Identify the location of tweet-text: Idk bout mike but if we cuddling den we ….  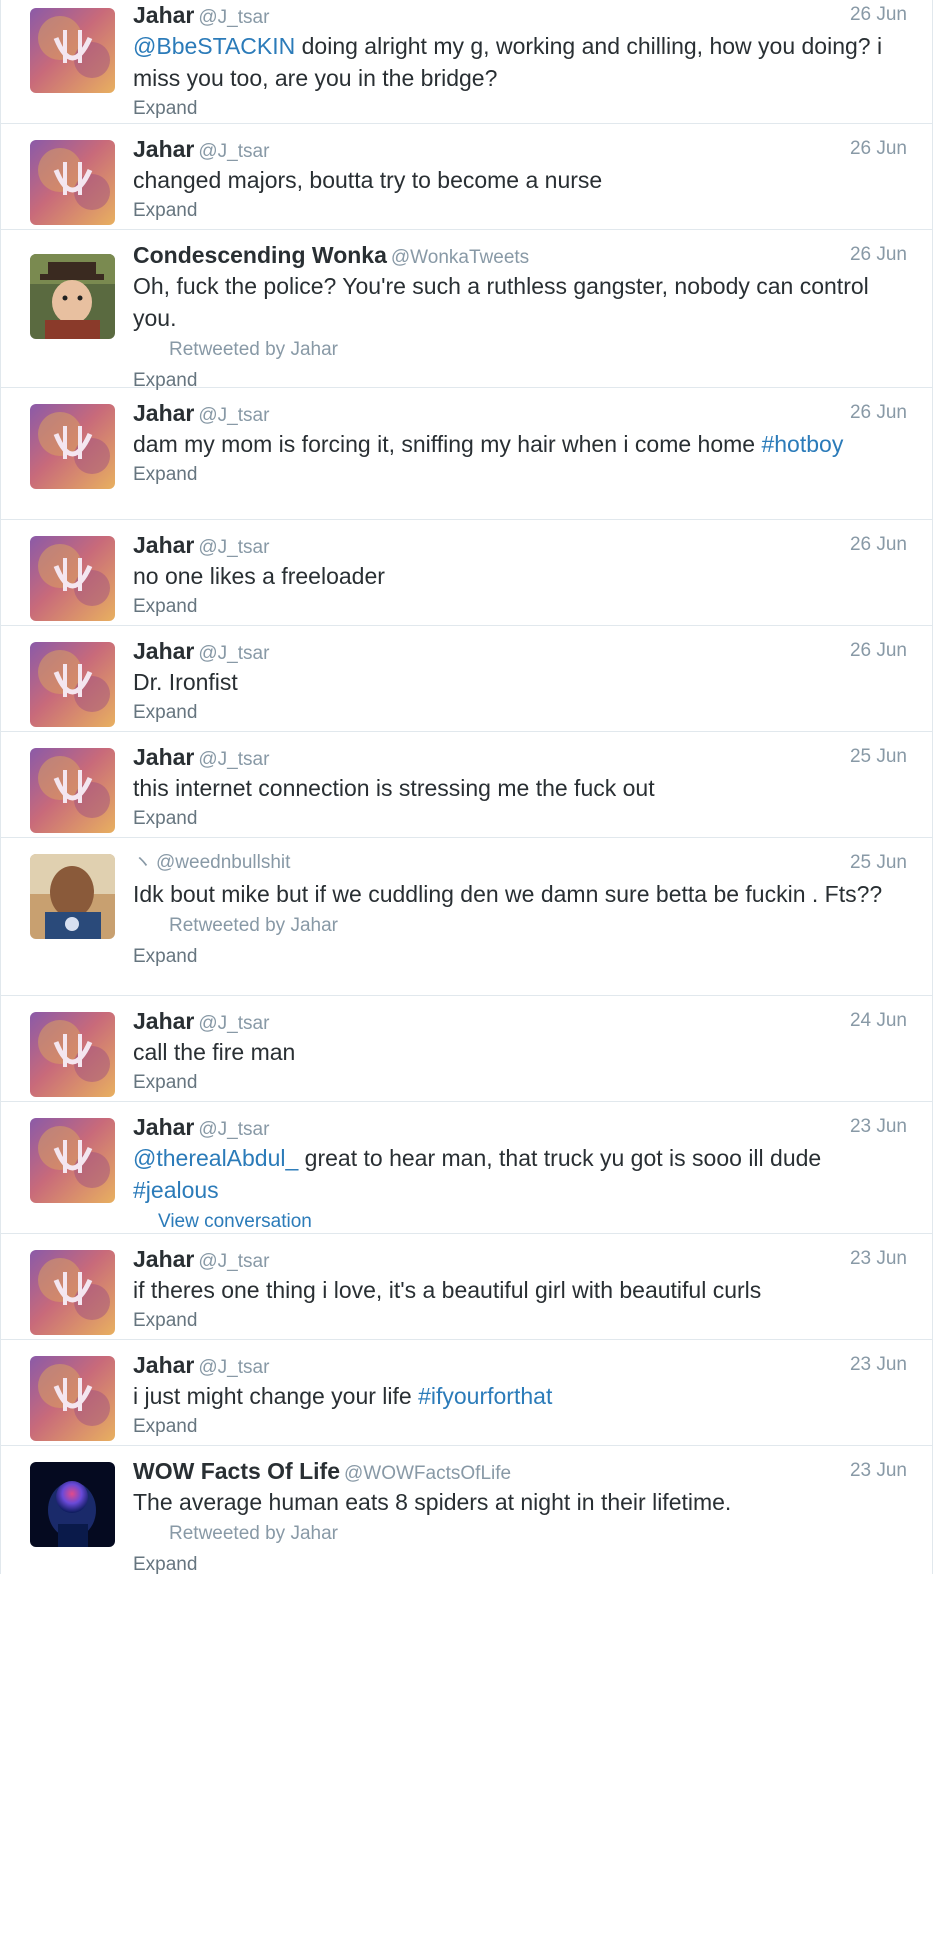
(520, 894).